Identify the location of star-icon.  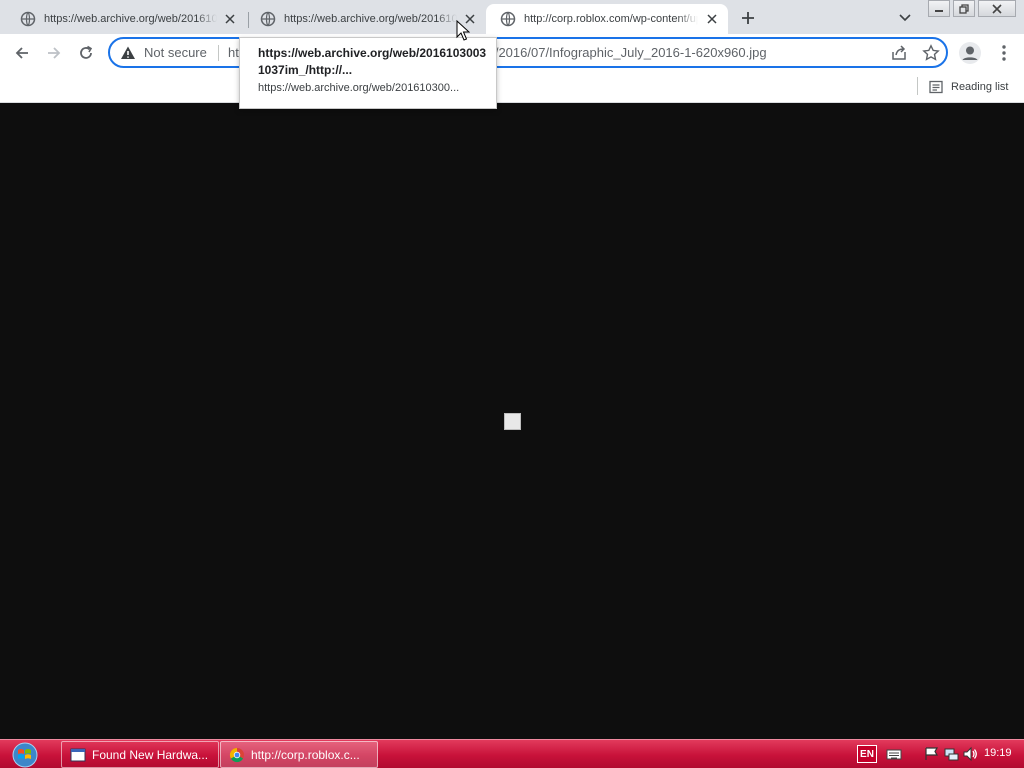
(931, 53).